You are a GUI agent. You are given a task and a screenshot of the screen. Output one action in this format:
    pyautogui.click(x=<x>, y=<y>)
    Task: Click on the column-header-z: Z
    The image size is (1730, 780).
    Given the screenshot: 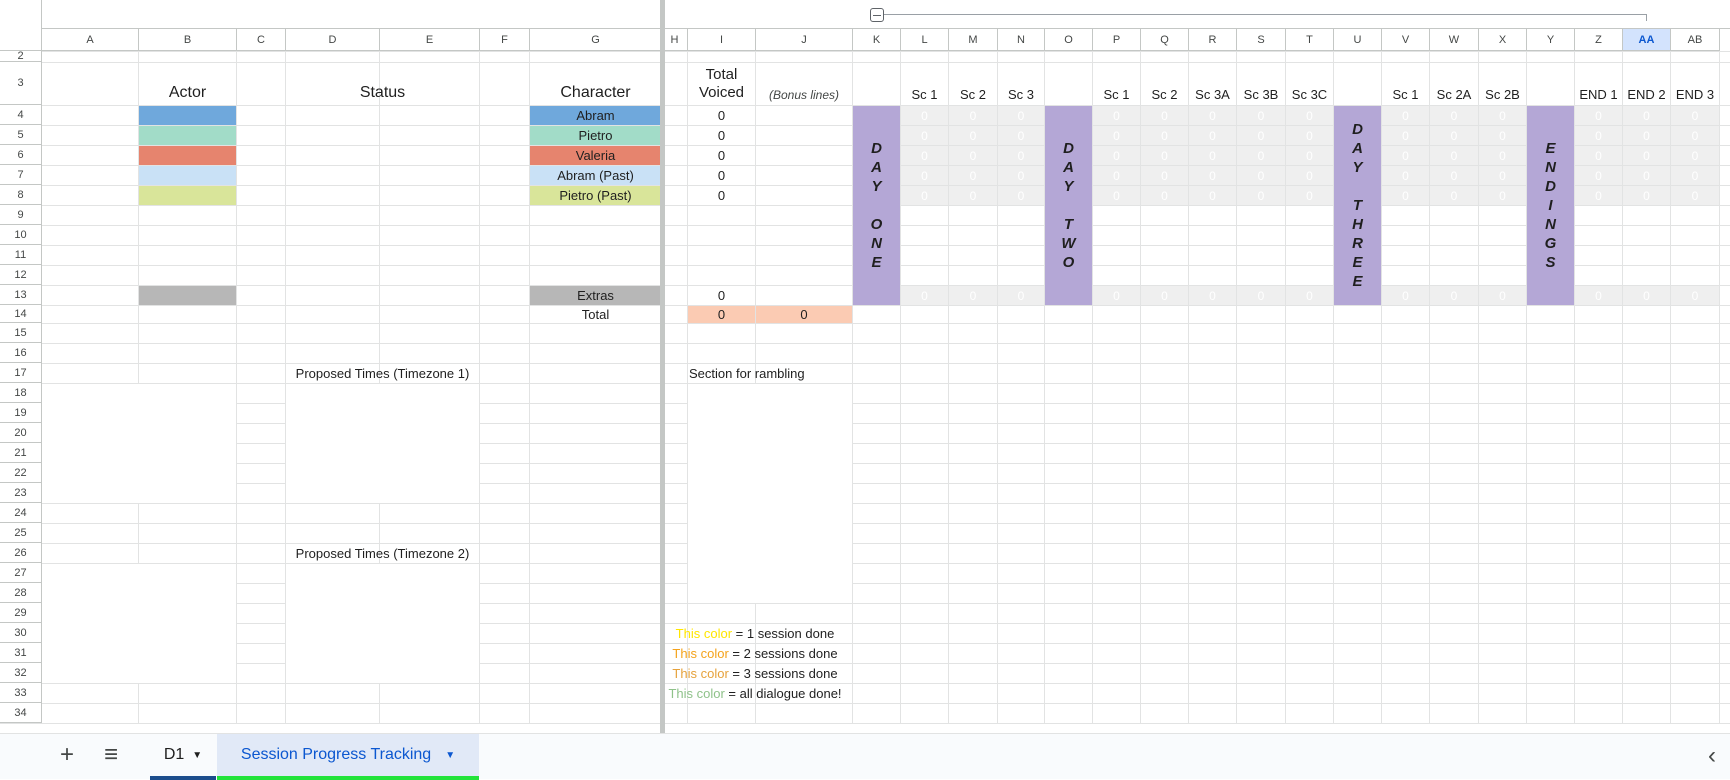 What is the action you would take?
    pyautogui.click(x=1599, y=40)
    